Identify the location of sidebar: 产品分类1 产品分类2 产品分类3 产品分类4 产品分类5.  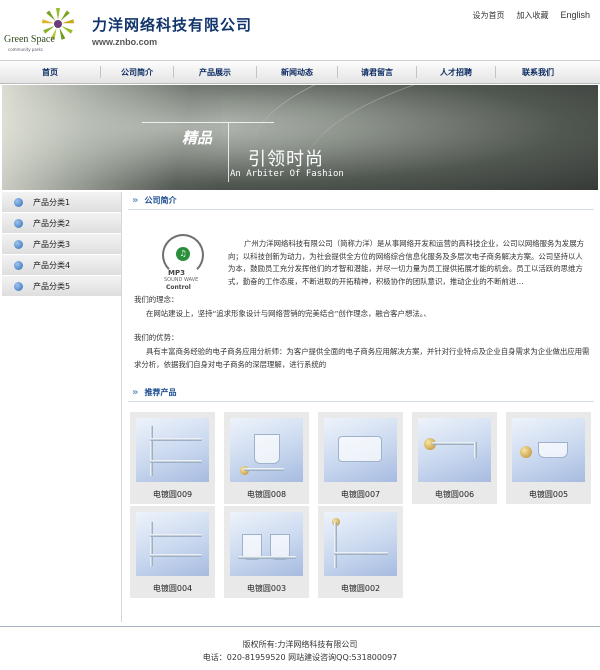
(62, 407).